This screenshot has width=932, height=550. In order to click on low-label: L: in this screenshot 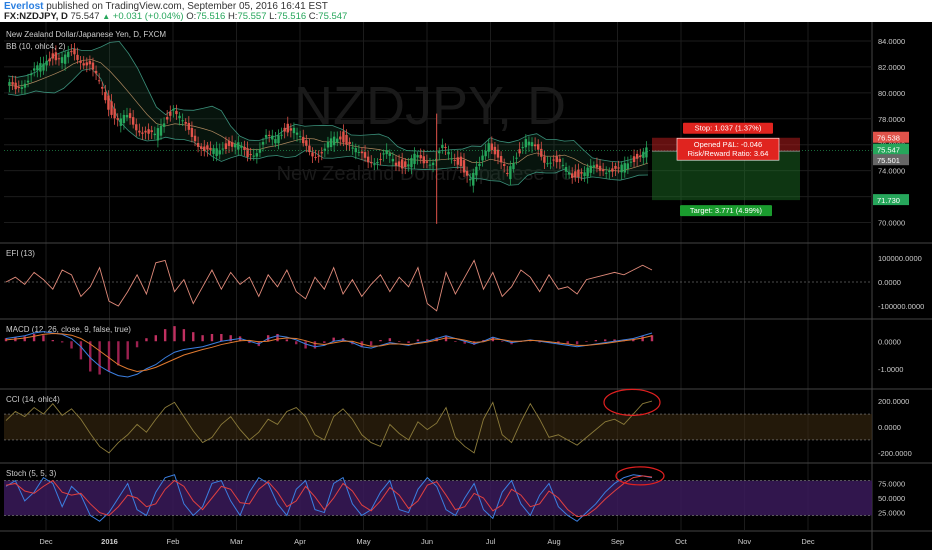, I will do `click(273, 16)`.